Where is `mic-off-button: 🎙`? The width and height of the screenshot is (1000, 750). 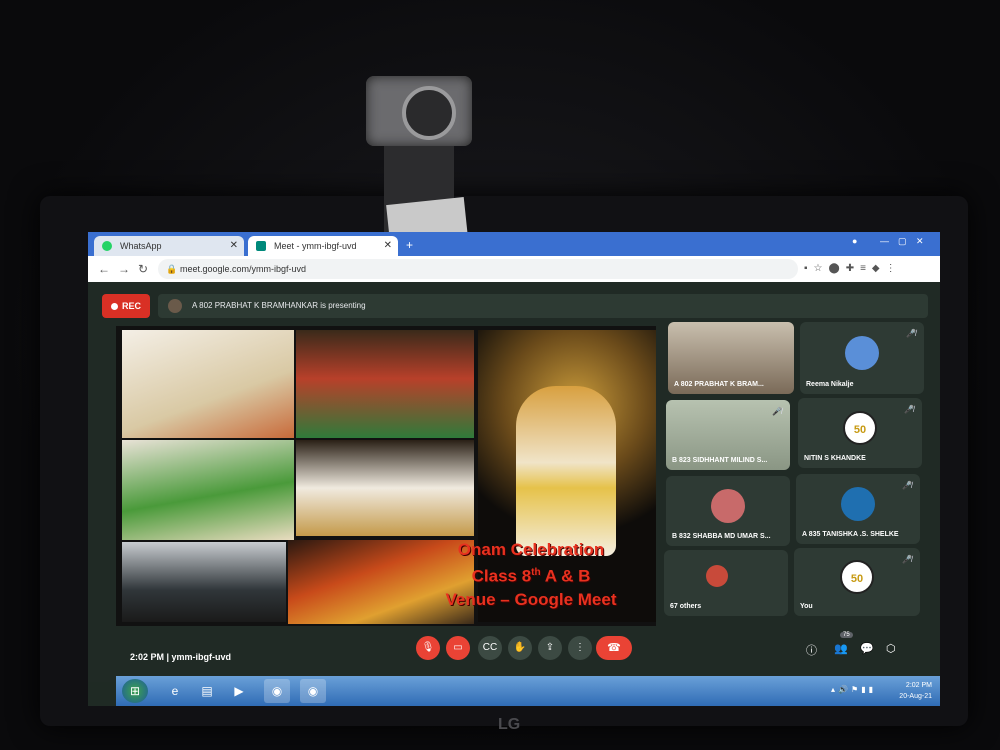
mic-off-button: 🎙 is located at coordinates (428, 648).